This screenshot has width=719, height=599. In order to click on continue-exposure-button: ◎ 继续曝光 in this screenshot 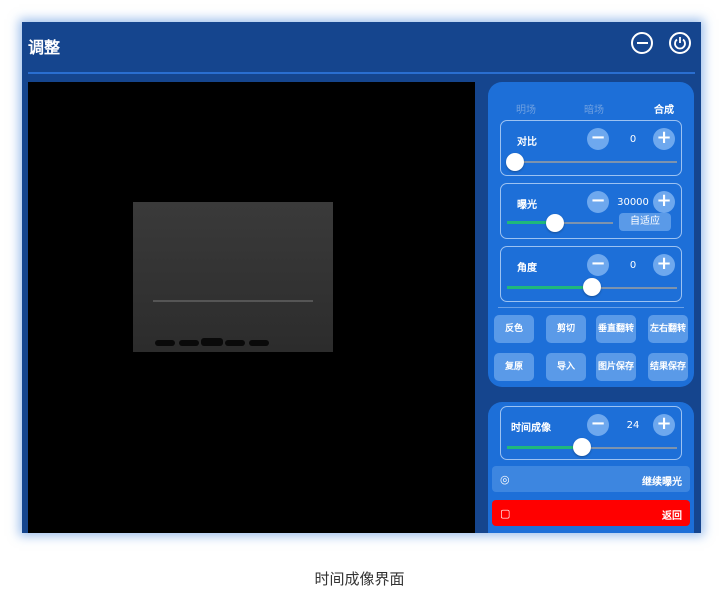, I will do `click(591, 479)`.